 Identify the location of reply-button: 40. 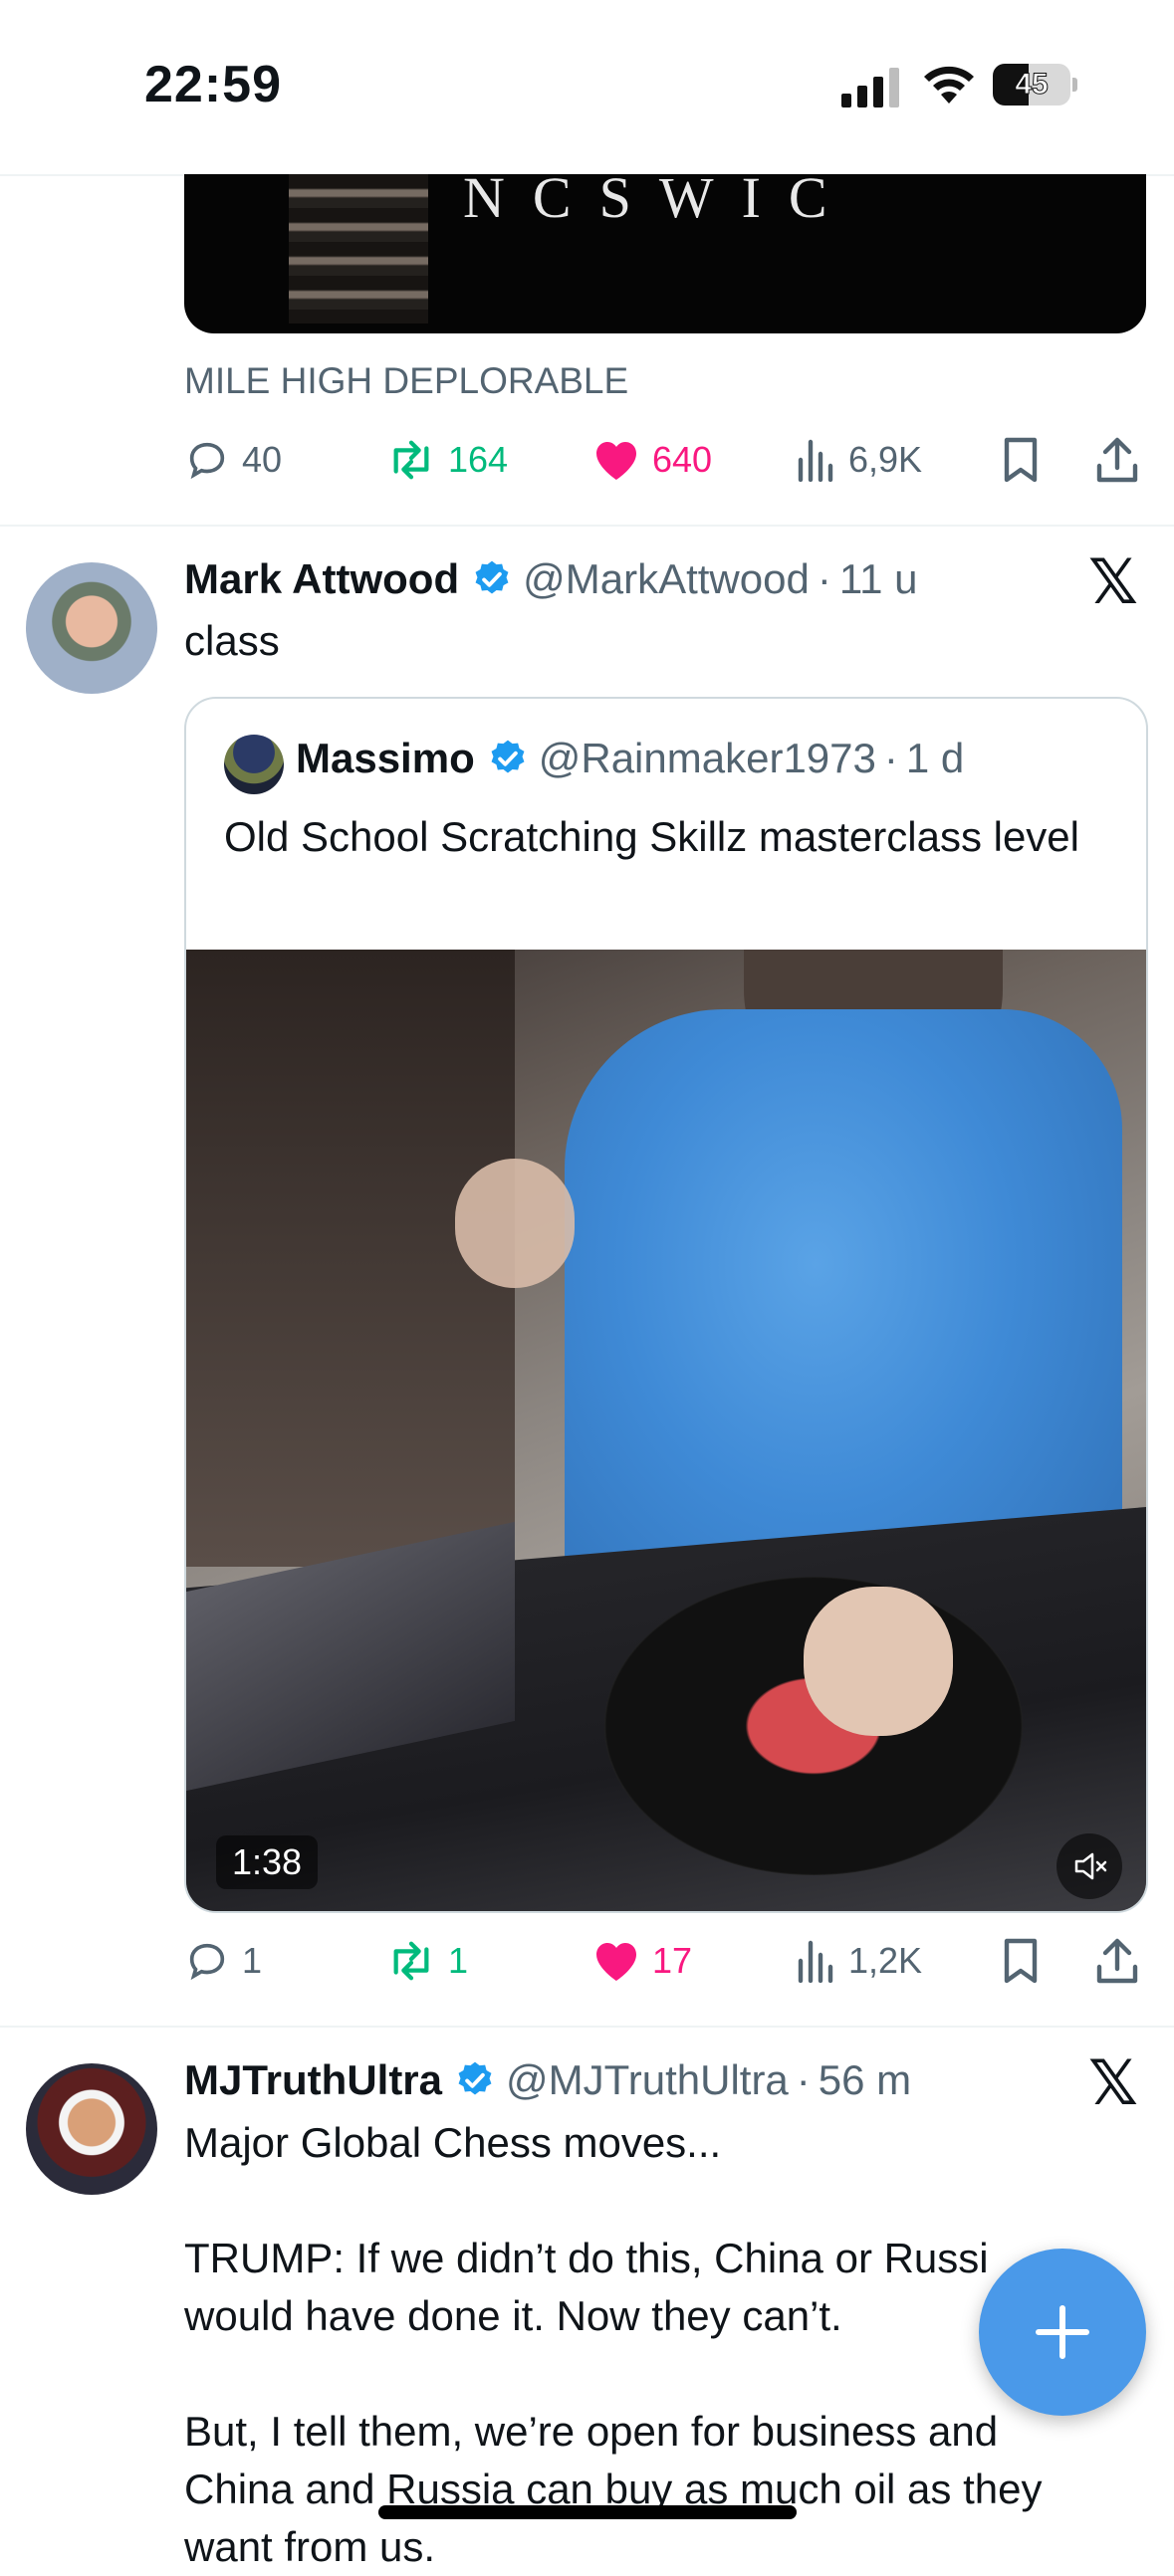
(233, 460).